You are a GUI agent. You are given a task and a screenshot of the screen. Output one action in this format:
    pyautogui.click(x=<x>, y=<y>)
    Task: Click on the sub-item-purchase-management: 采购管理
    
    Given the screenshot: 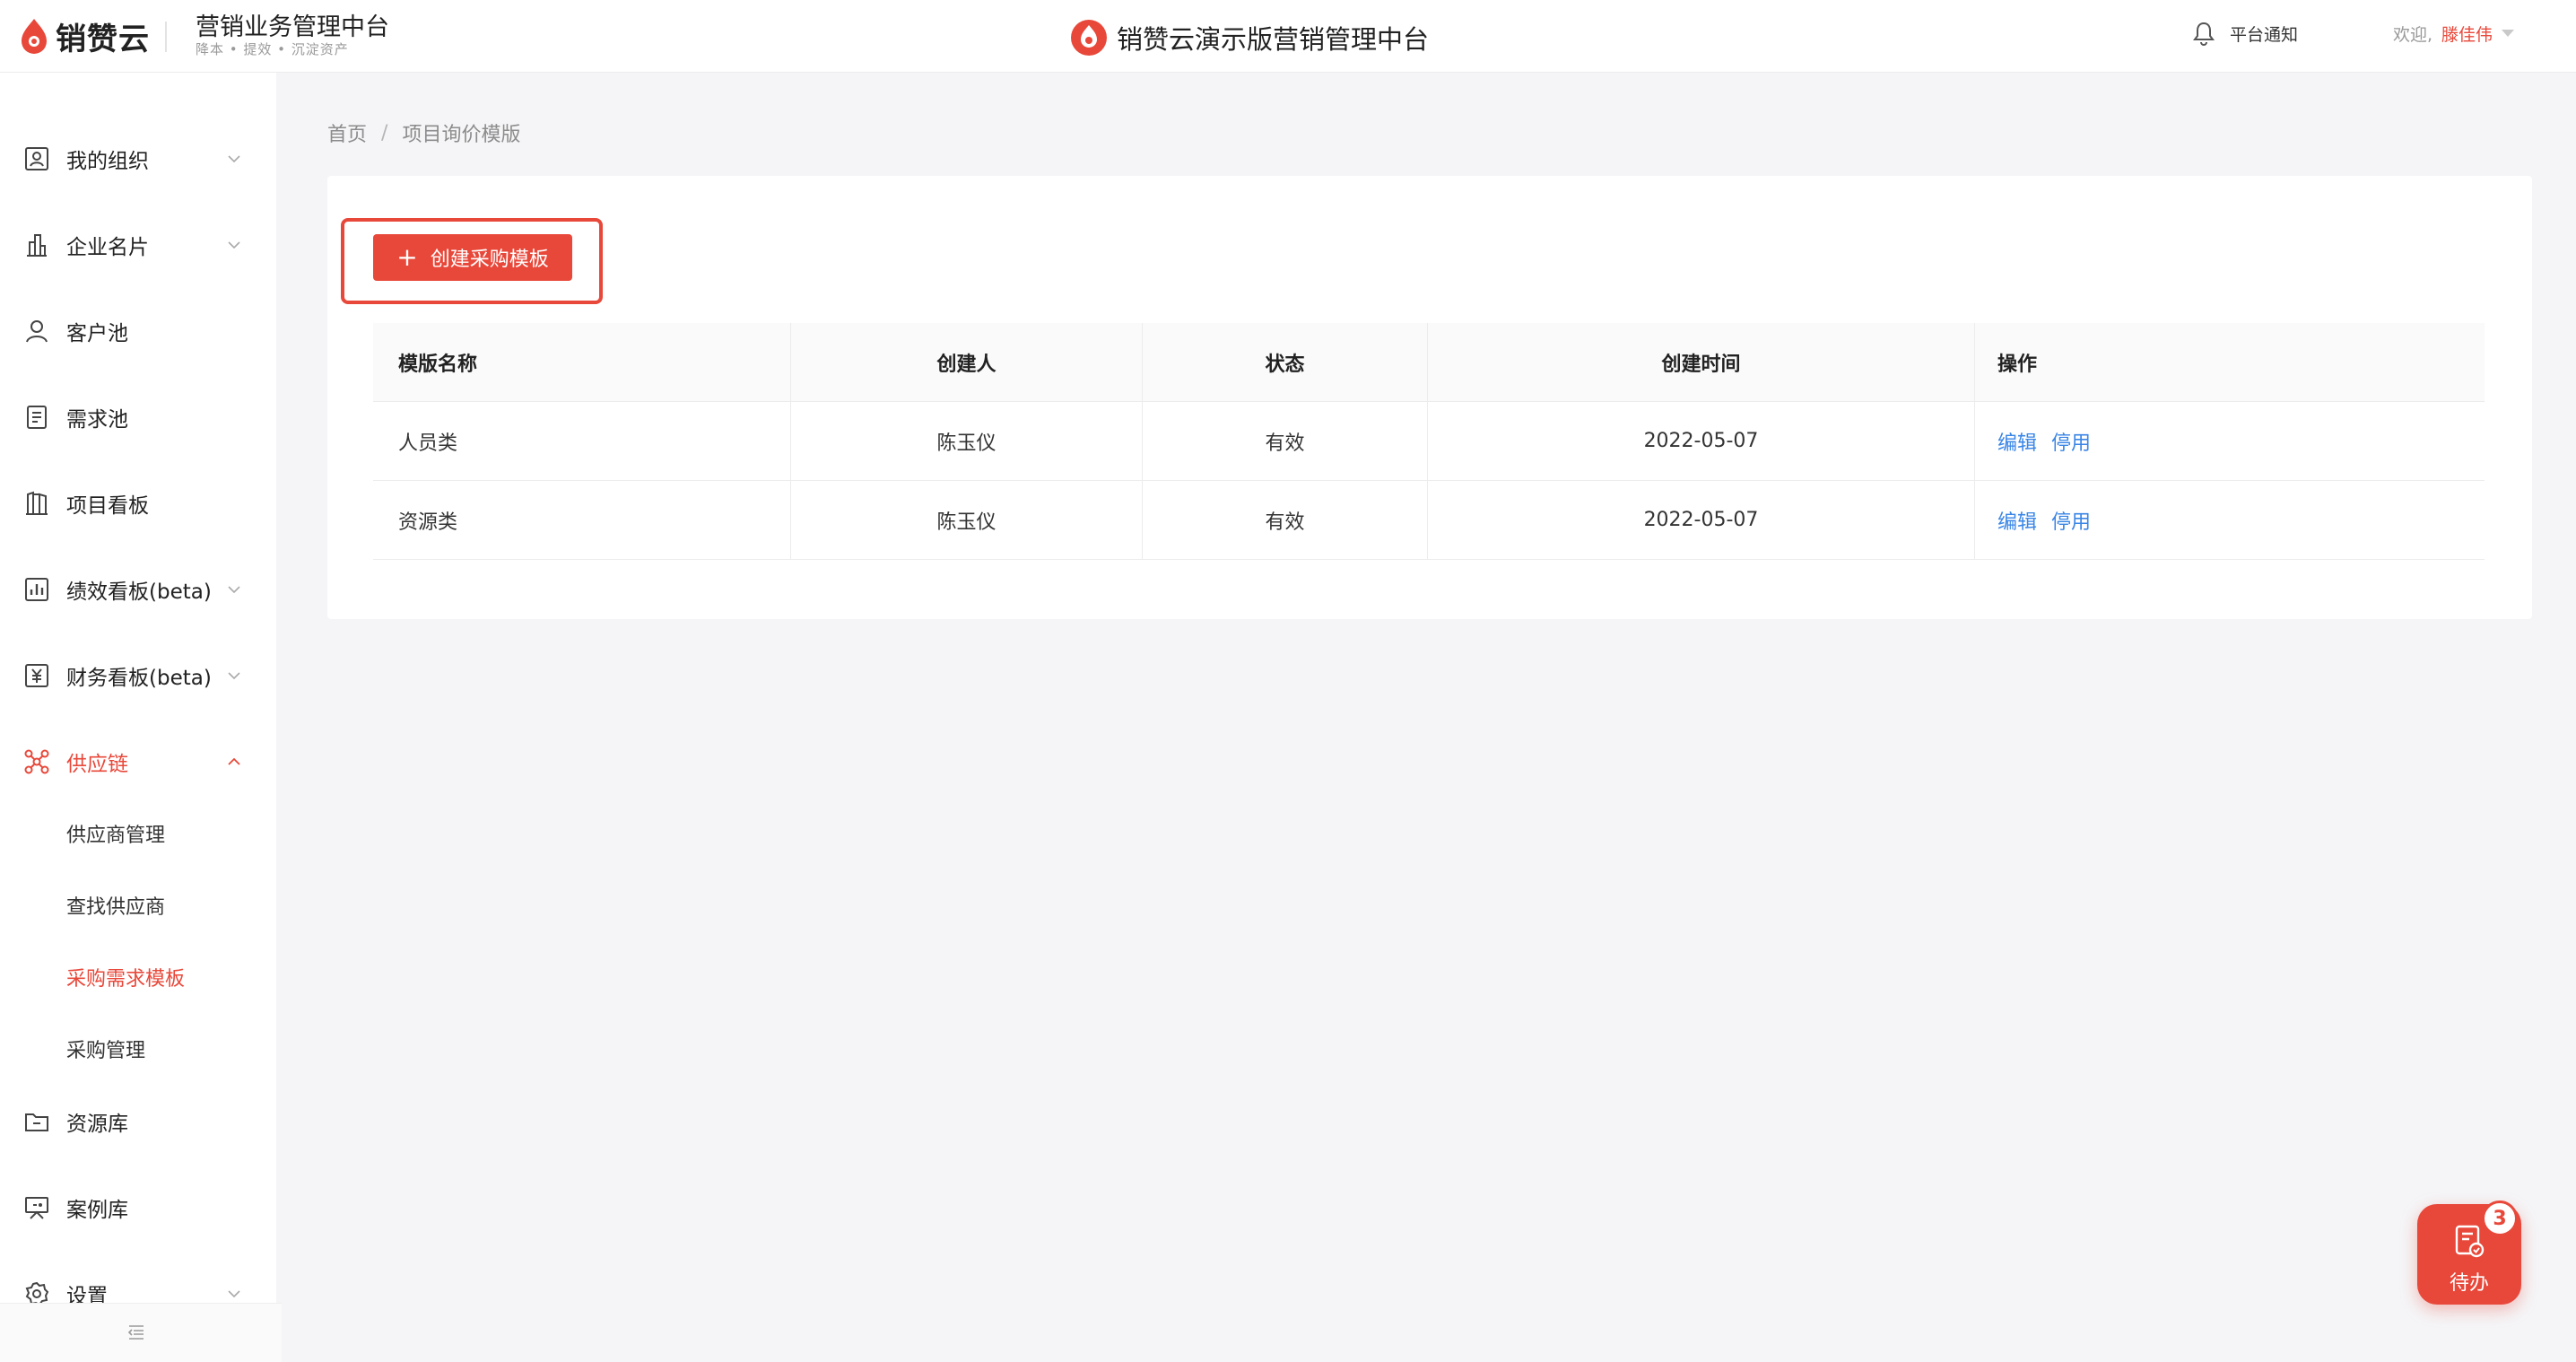 What is the action you would take?
    pyautogui.click(x=105, y=1049)
    